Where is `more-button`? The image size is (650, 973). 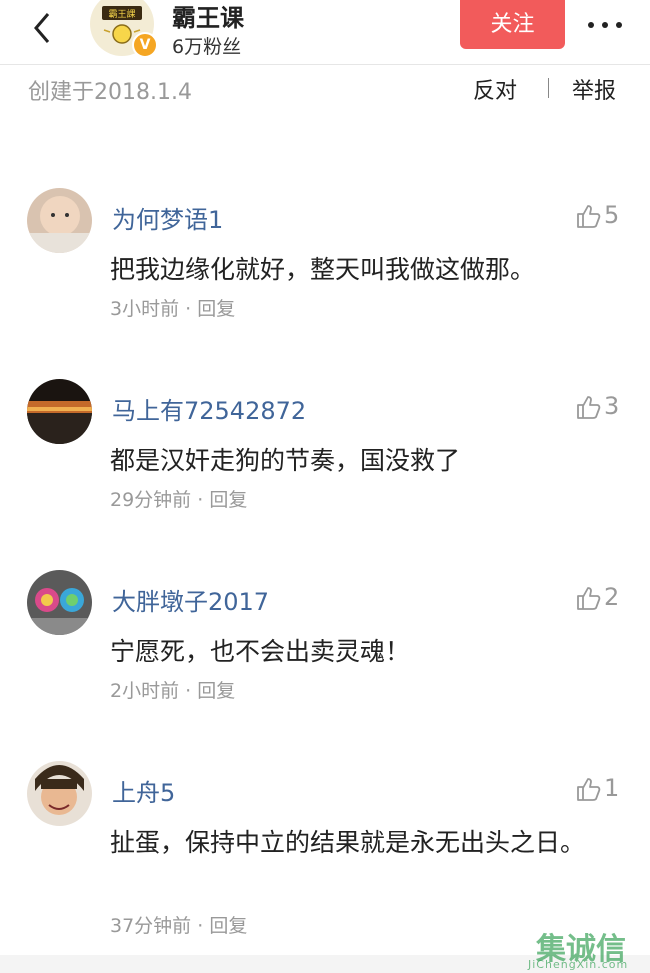
more-button is located at coordinates (605, 25).